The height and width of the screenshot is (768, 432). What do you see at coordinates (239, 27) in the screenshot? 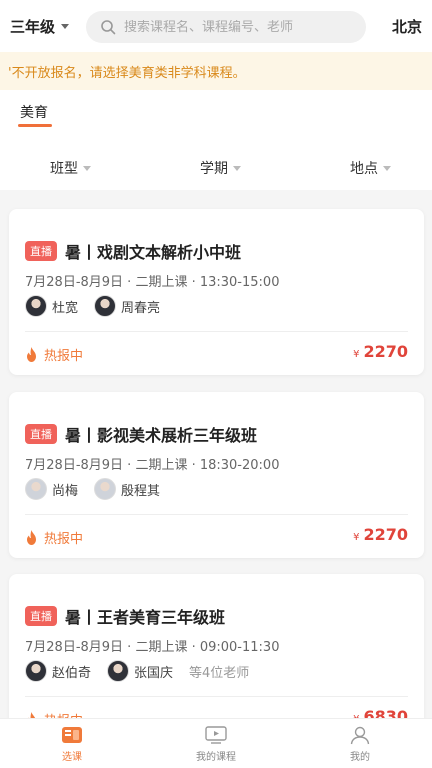
I see `search-input` at bounding box center [239, 27].